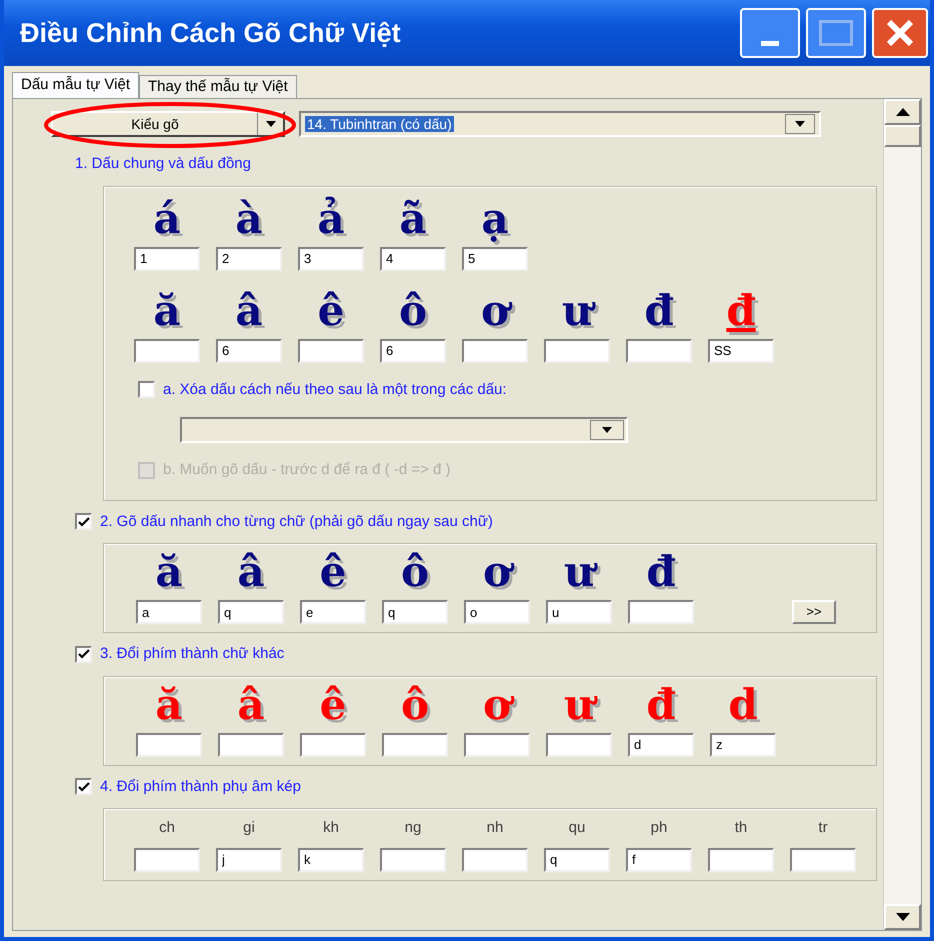 Image resolution: width=934 pixels, height=941 pixels. What do you see at coordinates (902, 514) in the screenshot?
I see `scrollbar` at bounding box center [902, 514].